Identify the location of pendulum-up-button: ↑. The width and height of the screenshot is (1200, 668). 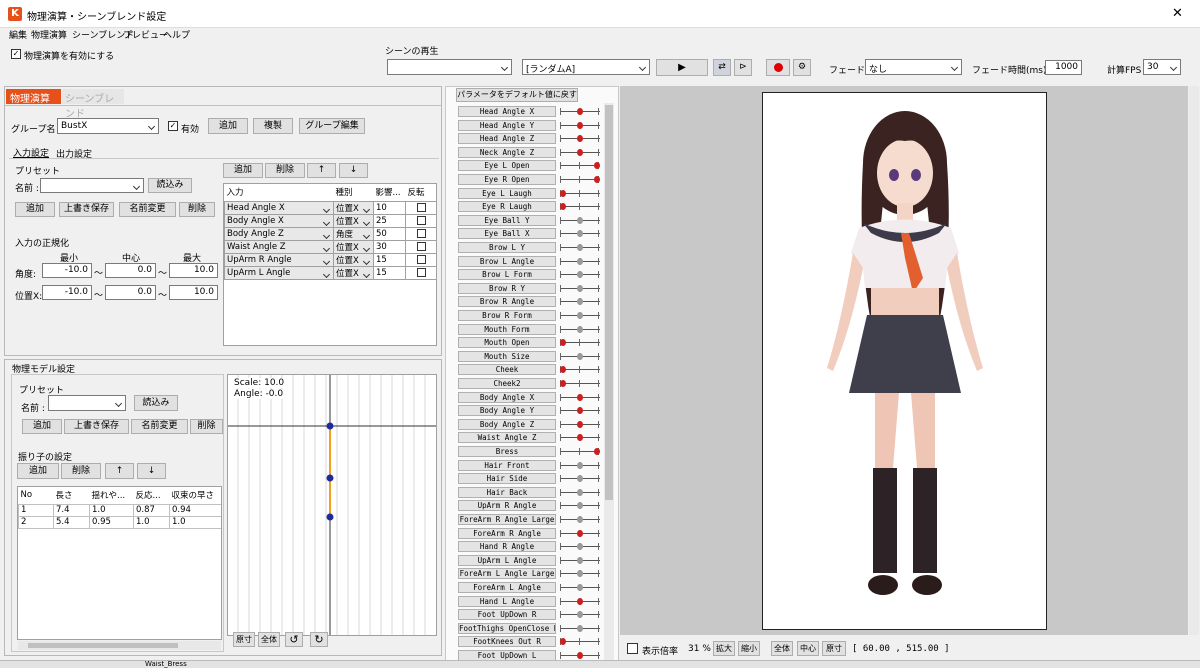
(119, 471).